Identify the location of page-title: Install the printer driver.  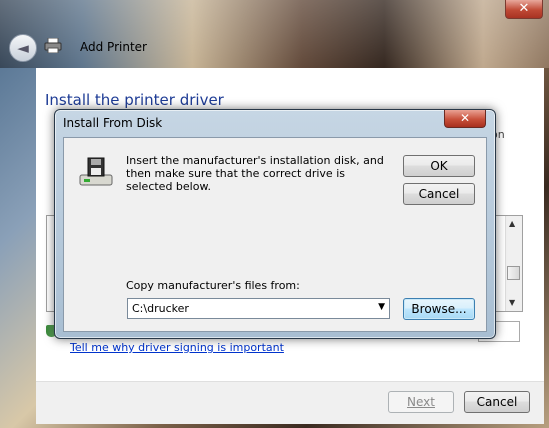
(134, 100).